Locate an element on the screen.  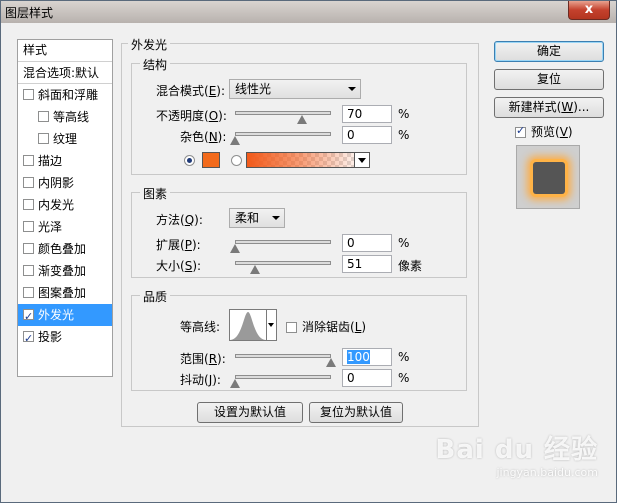
glow-color-swatch is located at coordinates (211, 160).